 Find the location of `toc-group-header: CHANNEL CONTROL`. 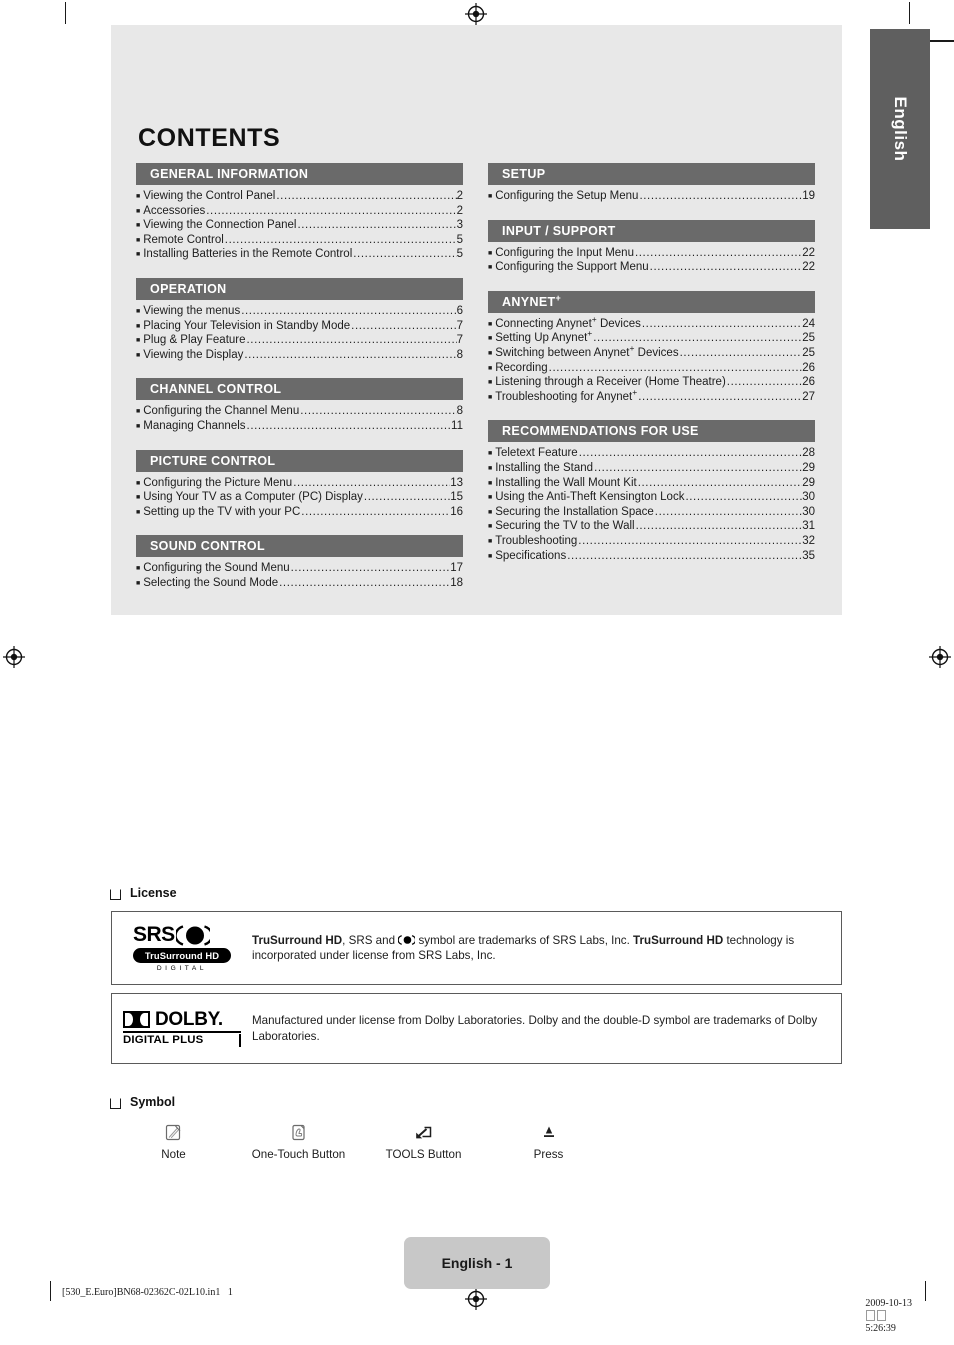

toc-group-header: CHANNEL CONTROL is located at coordinates (299, 389).